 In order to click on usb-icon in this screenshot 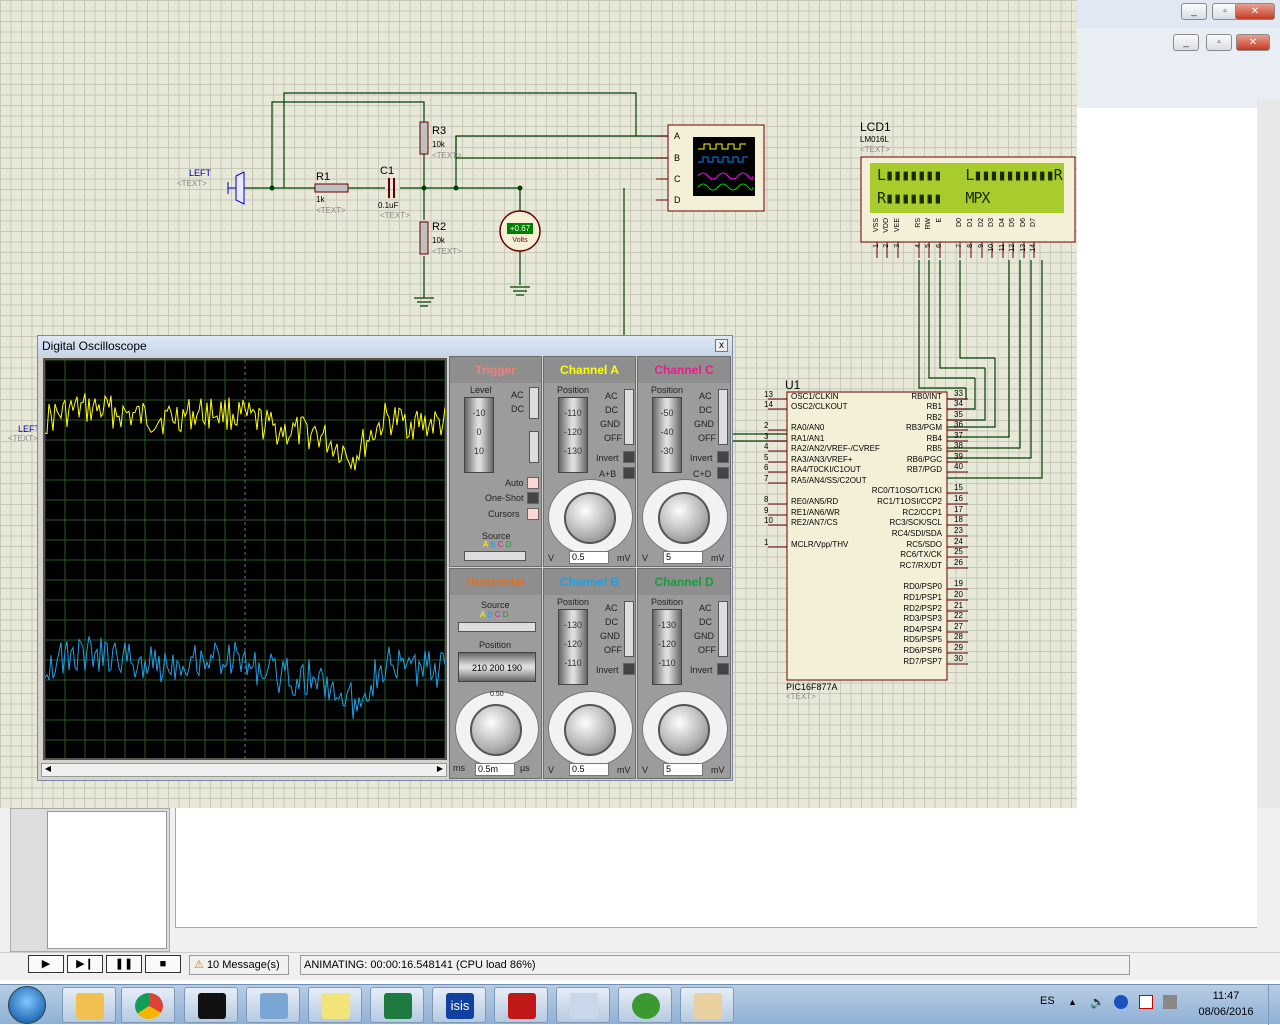, I will do `click(1170, 1002)`.